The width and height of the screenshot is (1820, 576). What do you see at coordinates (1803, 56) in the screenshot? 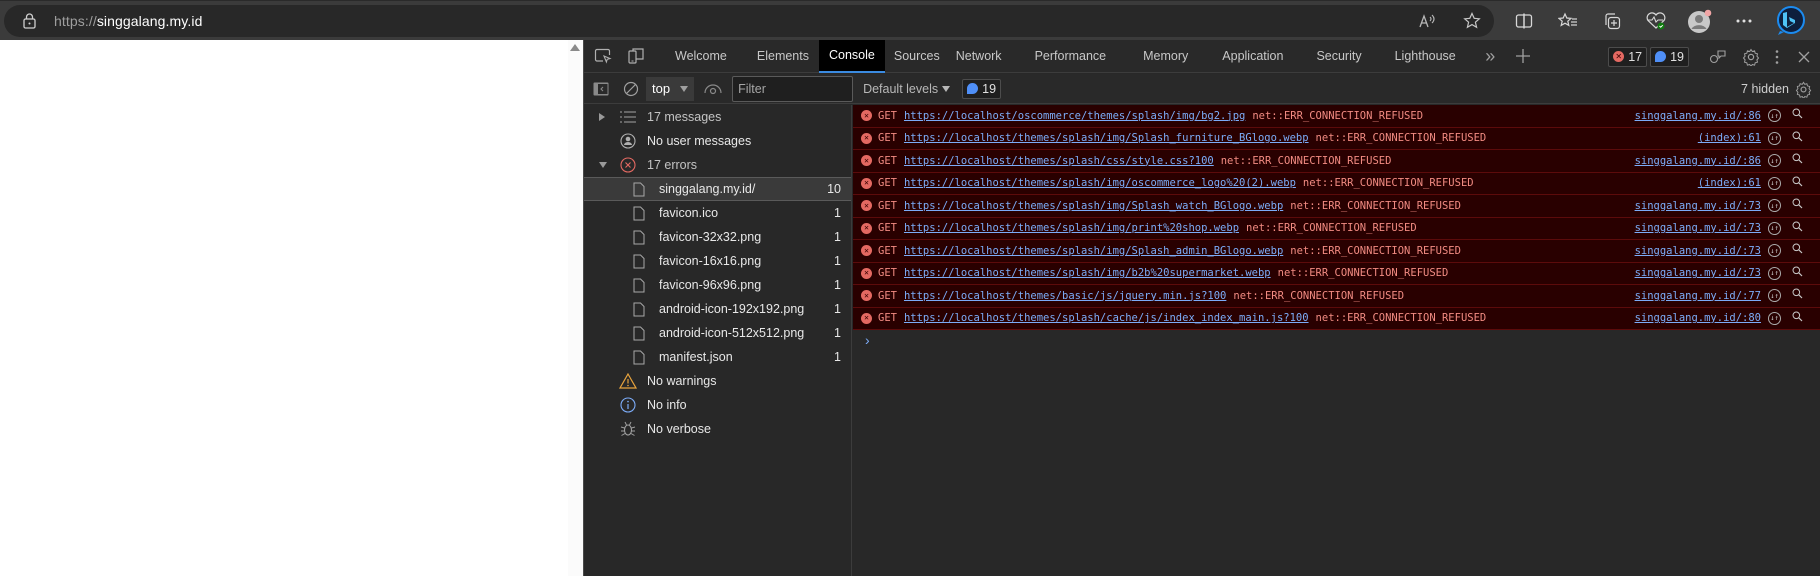
I see `close-devtools-icon` at bounding box center [1803, 56].